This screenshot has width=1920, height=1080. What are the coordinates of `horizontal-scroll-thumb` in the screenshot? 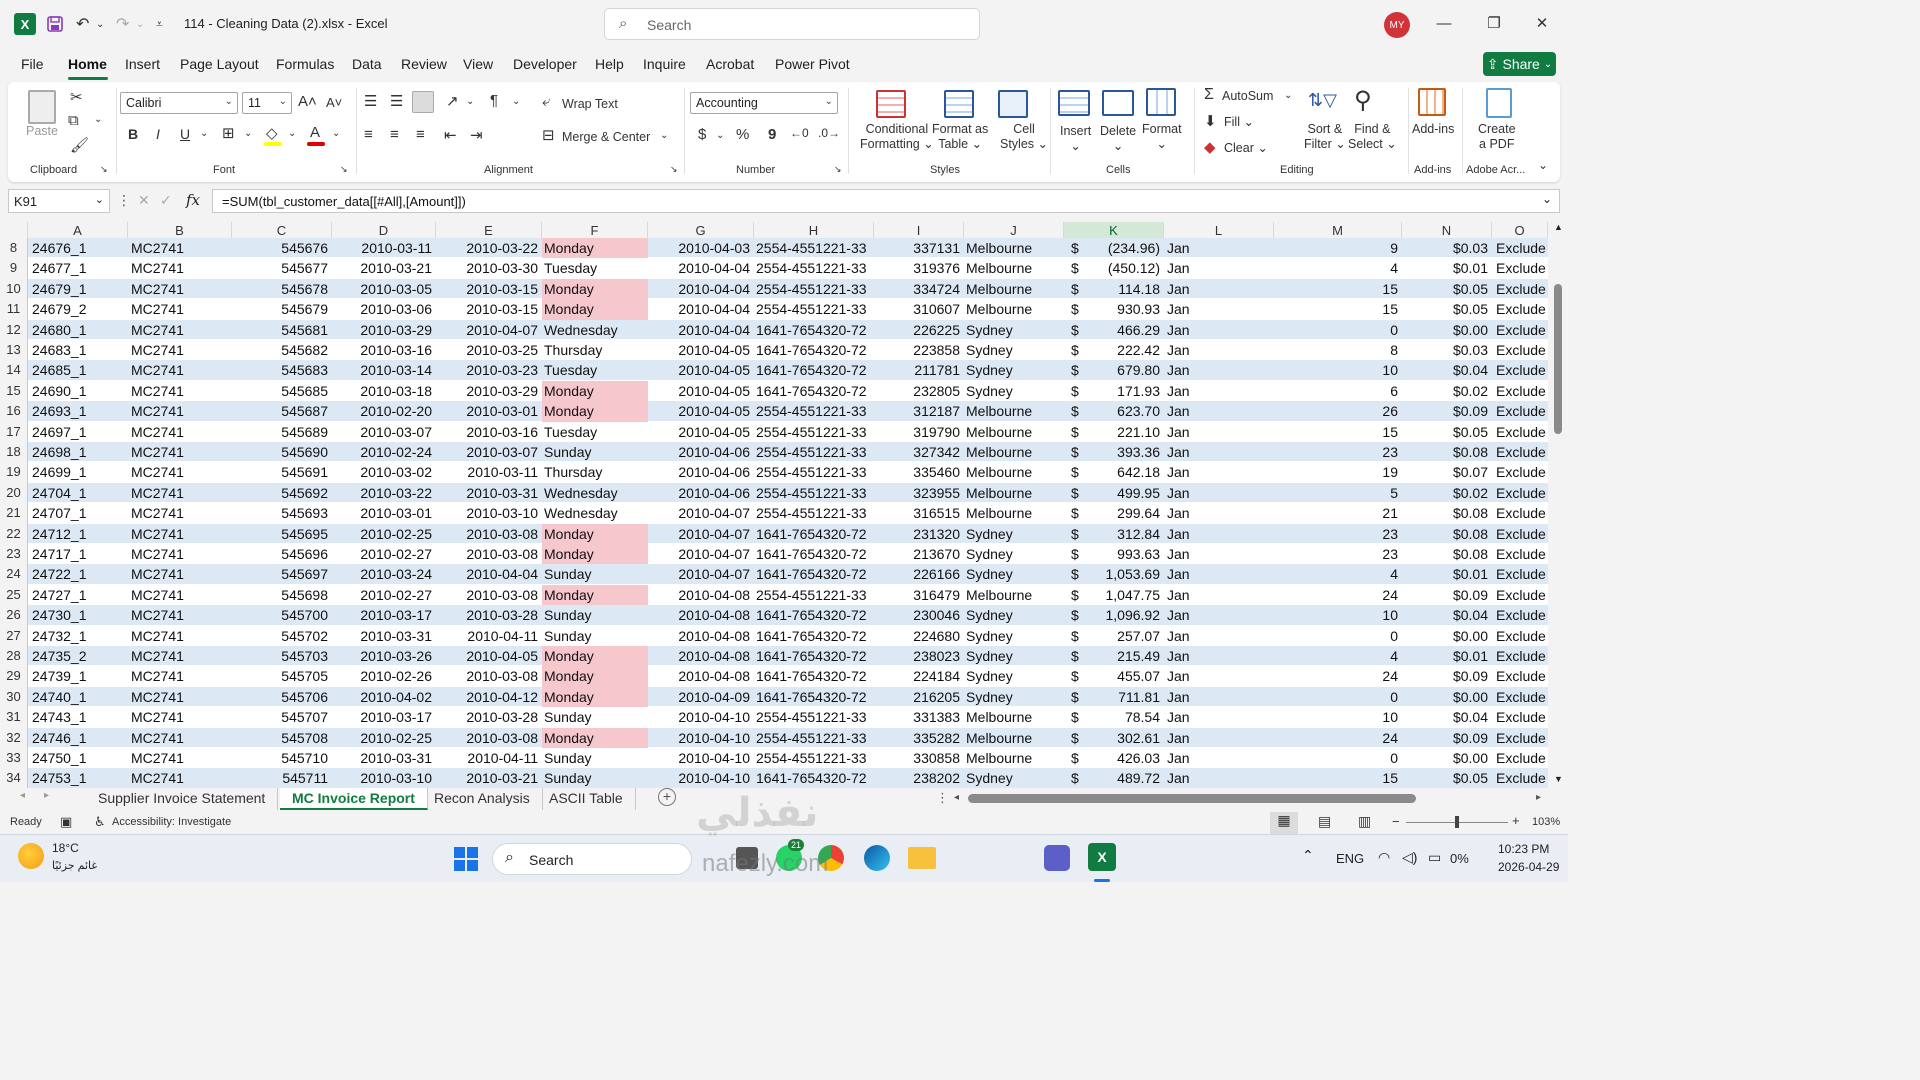 It's located at (1192, 798).